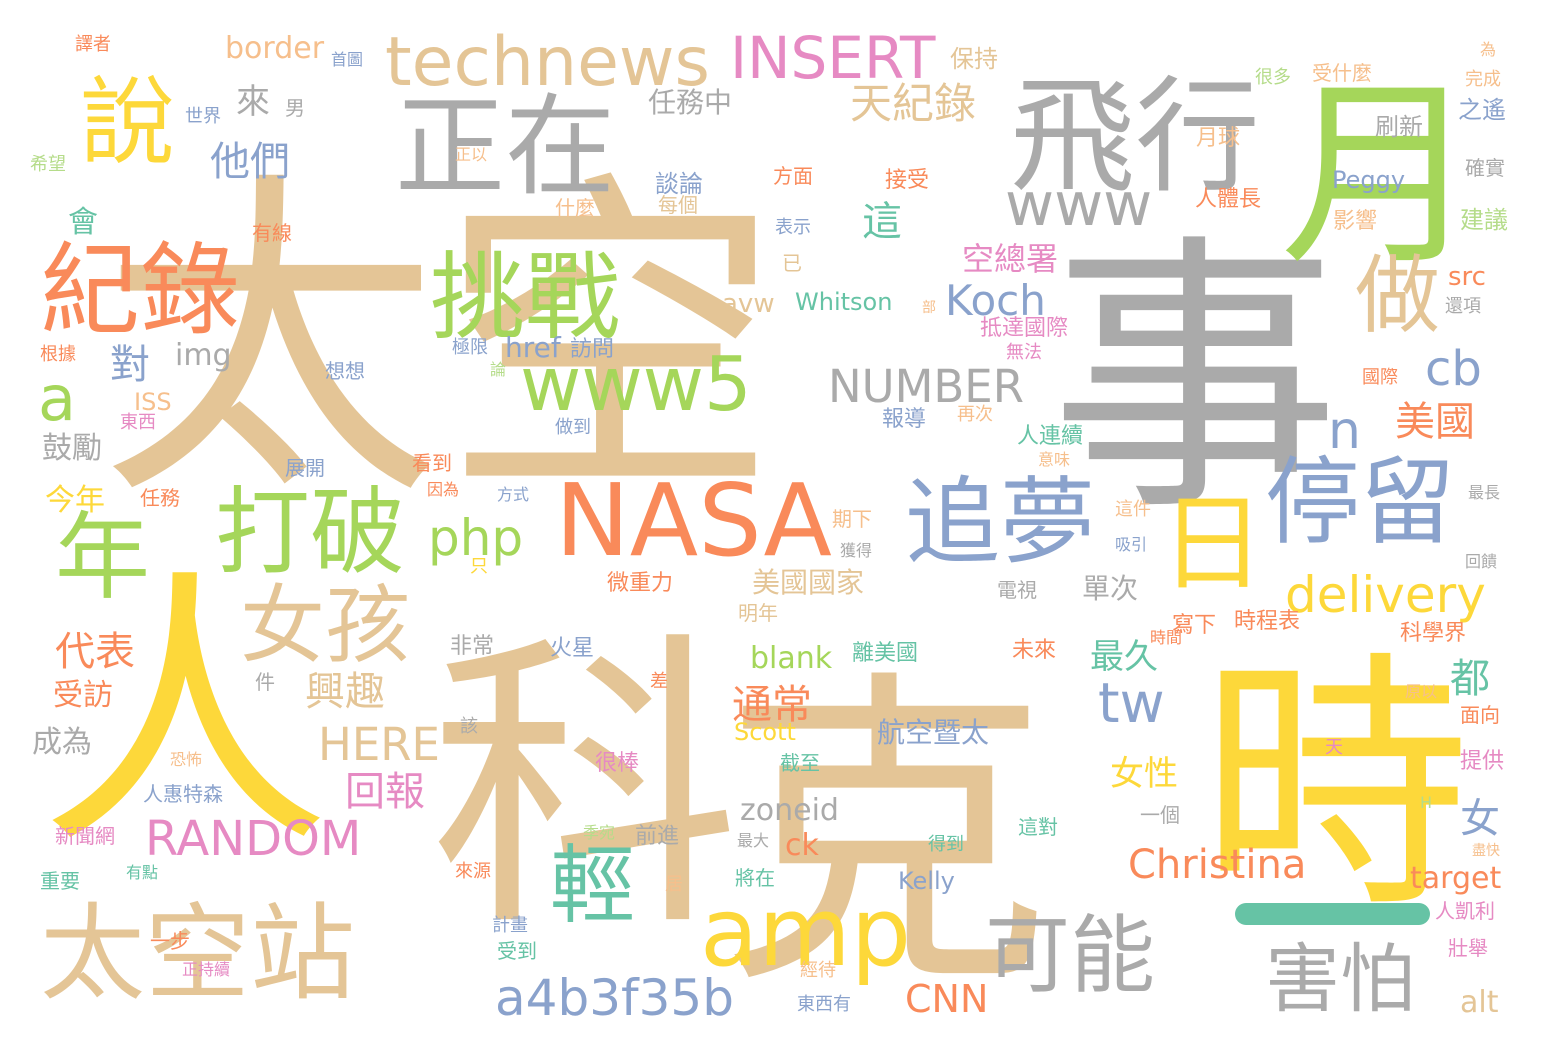 The height and width of the screenshot is (1052, 1548). Describe the element at coordinates (1017, 590) in the screenshot. I see `word: 電視` at that location.